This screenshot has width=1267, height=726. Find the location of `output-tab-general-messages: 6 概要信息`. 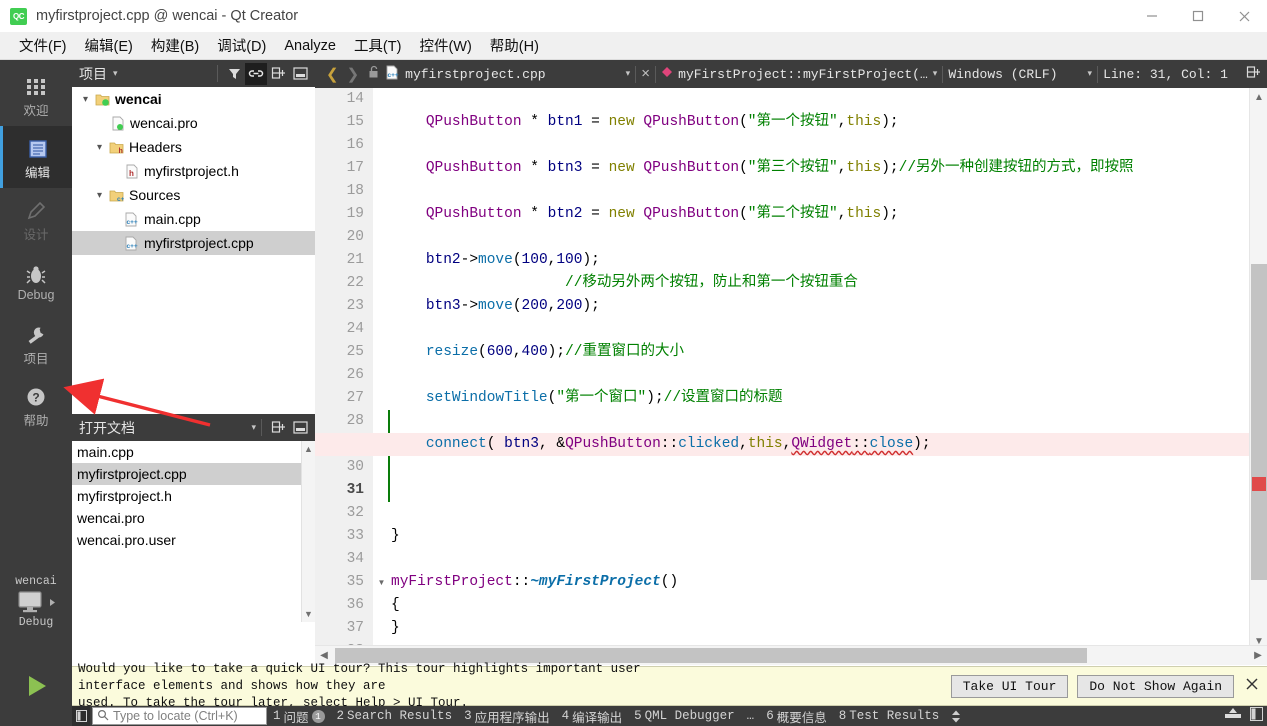

output-tab-general-messages: 6 概要信息 is located at coordinates (796, 716).